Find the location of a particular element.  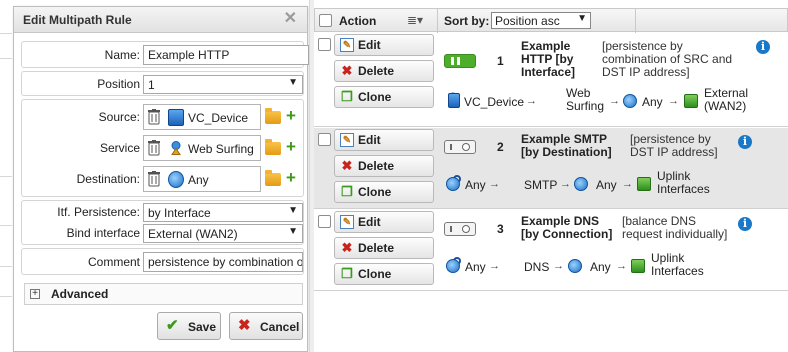

add-source-plus-icon: + is located at coordinates (291, 115).